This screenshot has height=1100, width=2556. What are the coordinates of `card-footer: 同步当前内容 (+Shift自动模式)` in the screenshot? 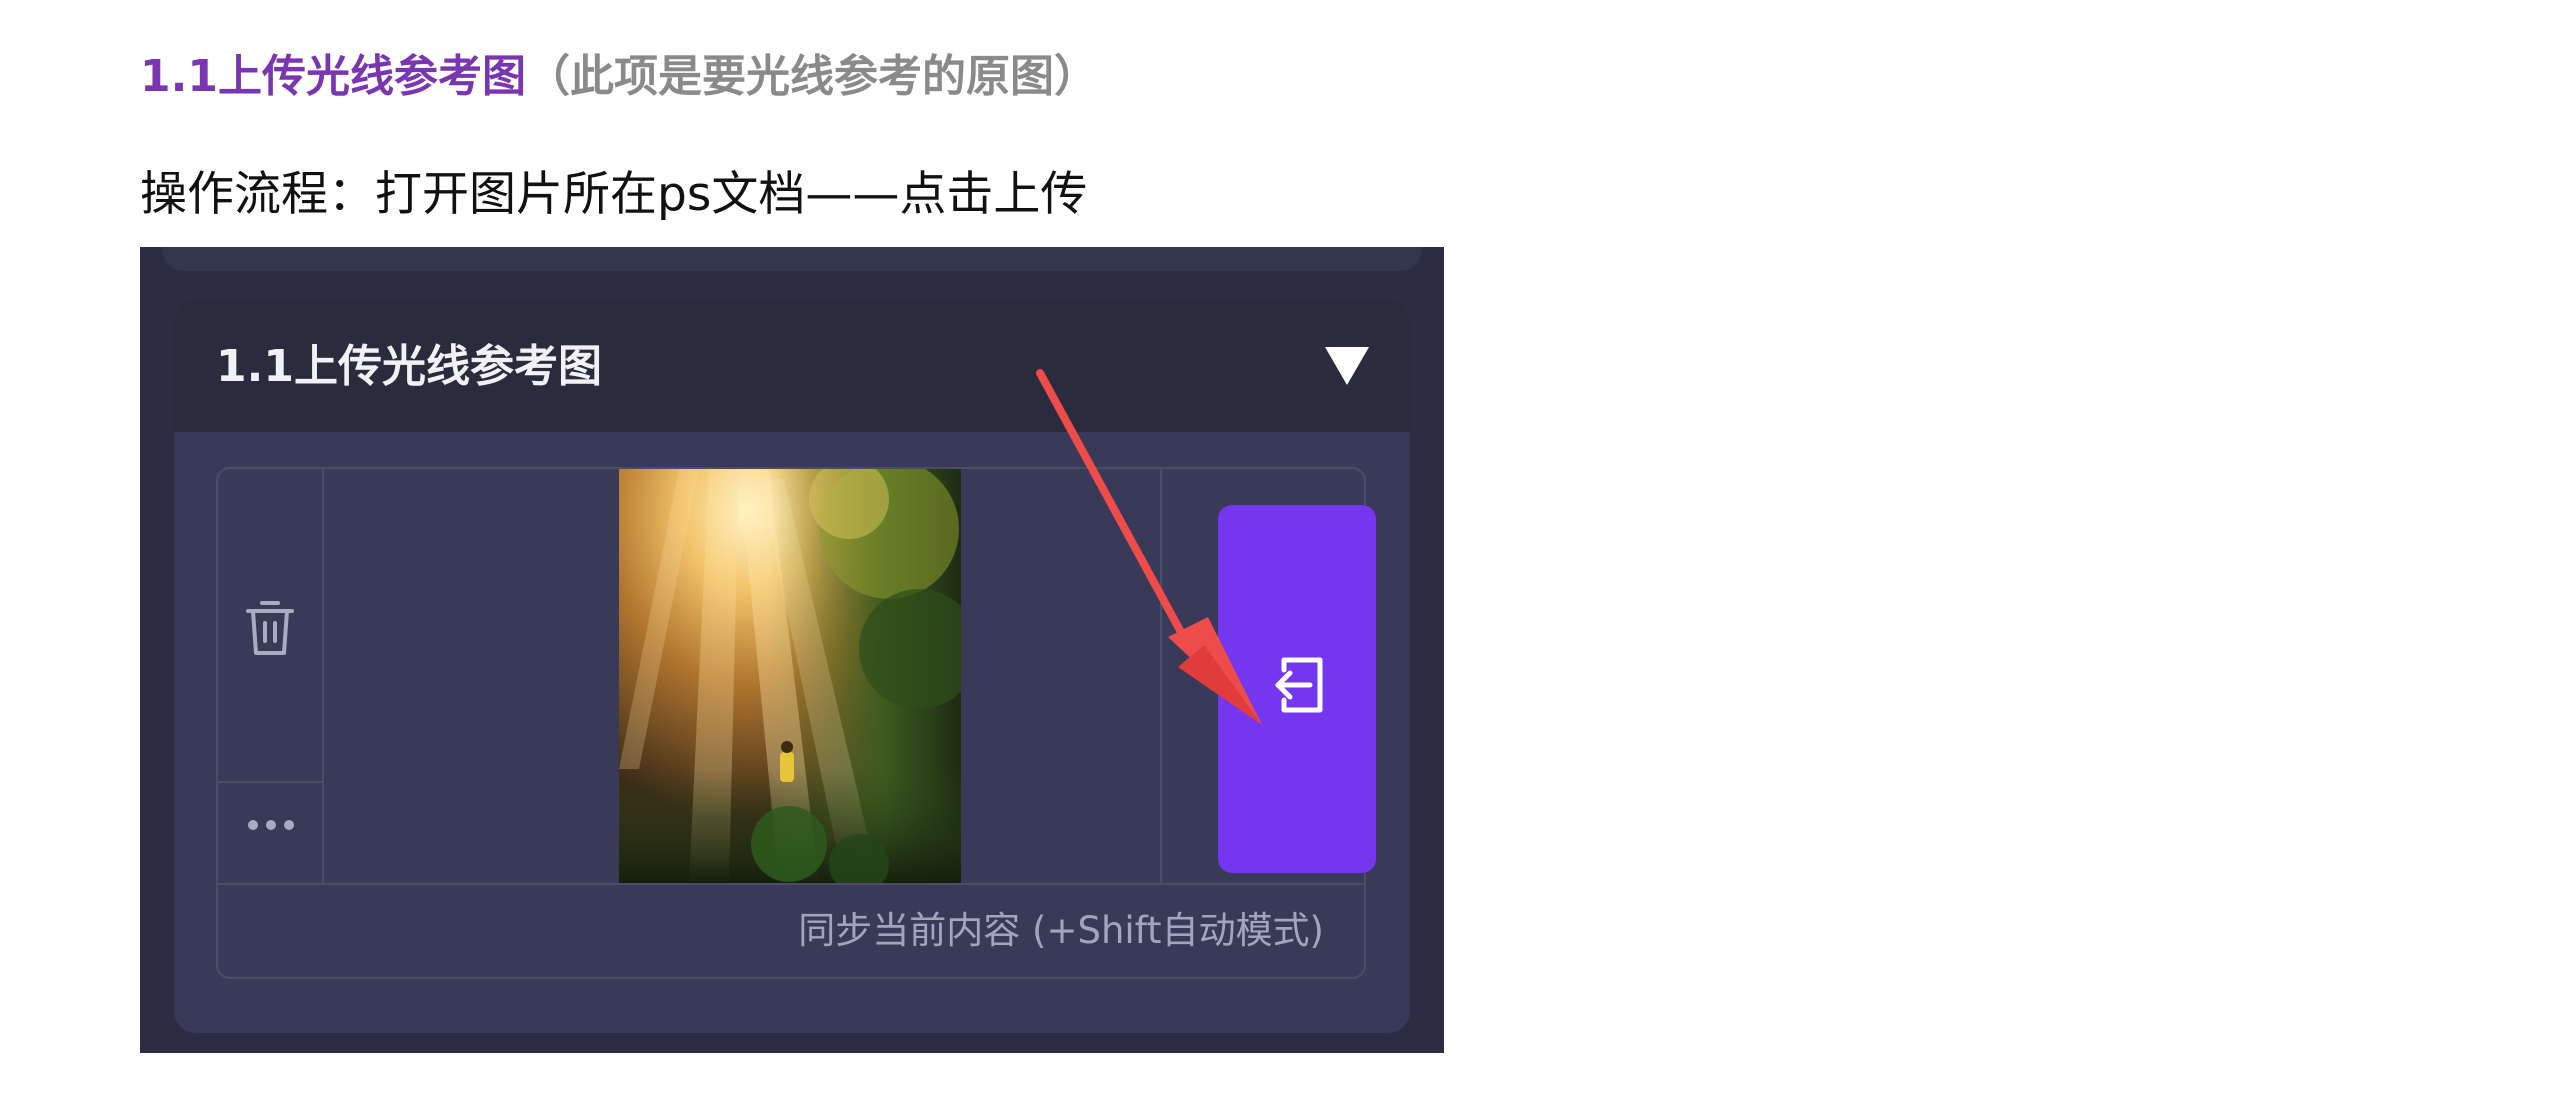 It's located at (791, 930).